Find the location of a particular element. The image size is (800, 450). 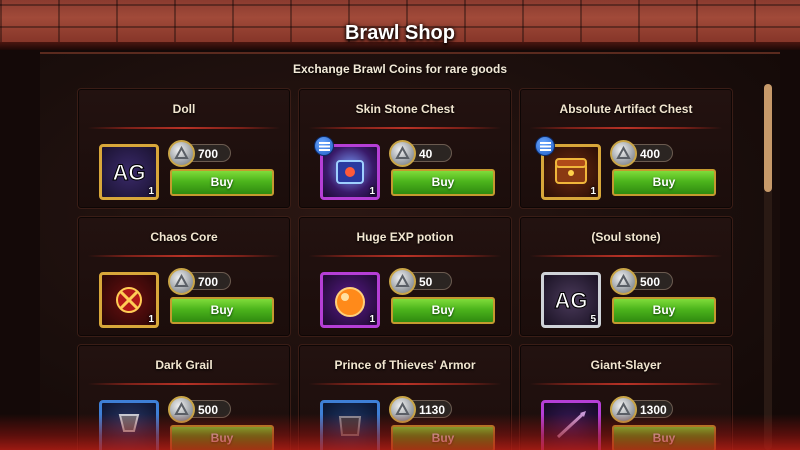

shop-item-card: Giant-Slayer 1300 Buy is located at coordinates (626, 397).